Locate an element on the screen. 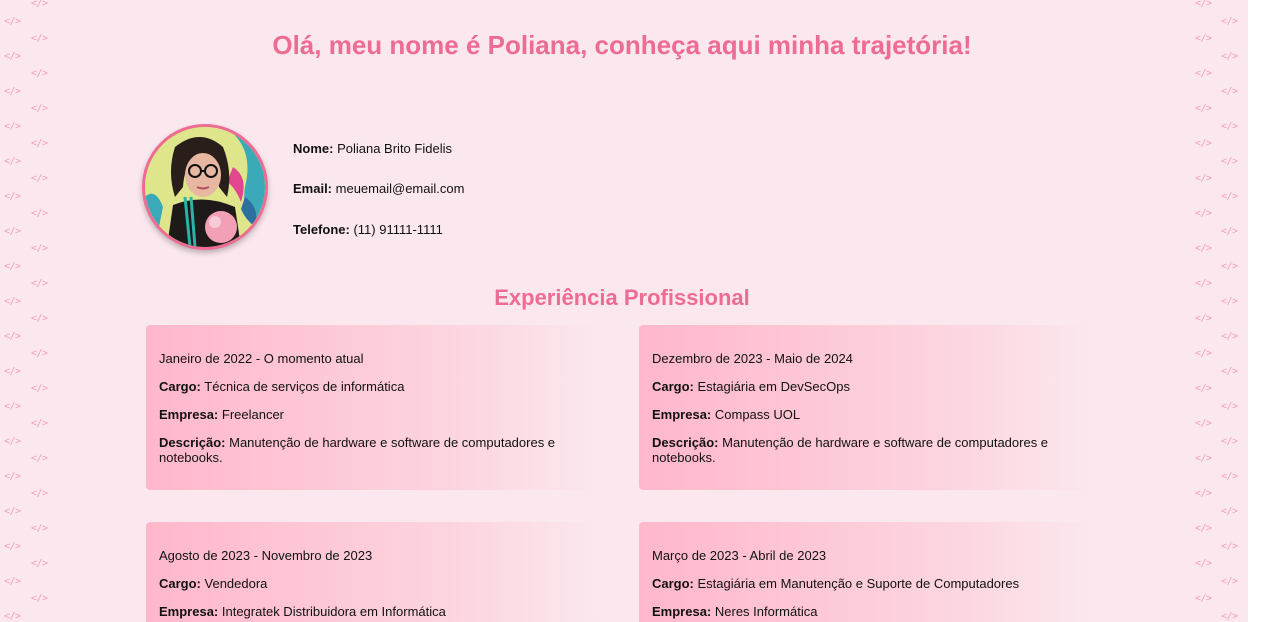  profile-name: Nome: Poliana Brito Fidelis is located at coordinates (372, 148).